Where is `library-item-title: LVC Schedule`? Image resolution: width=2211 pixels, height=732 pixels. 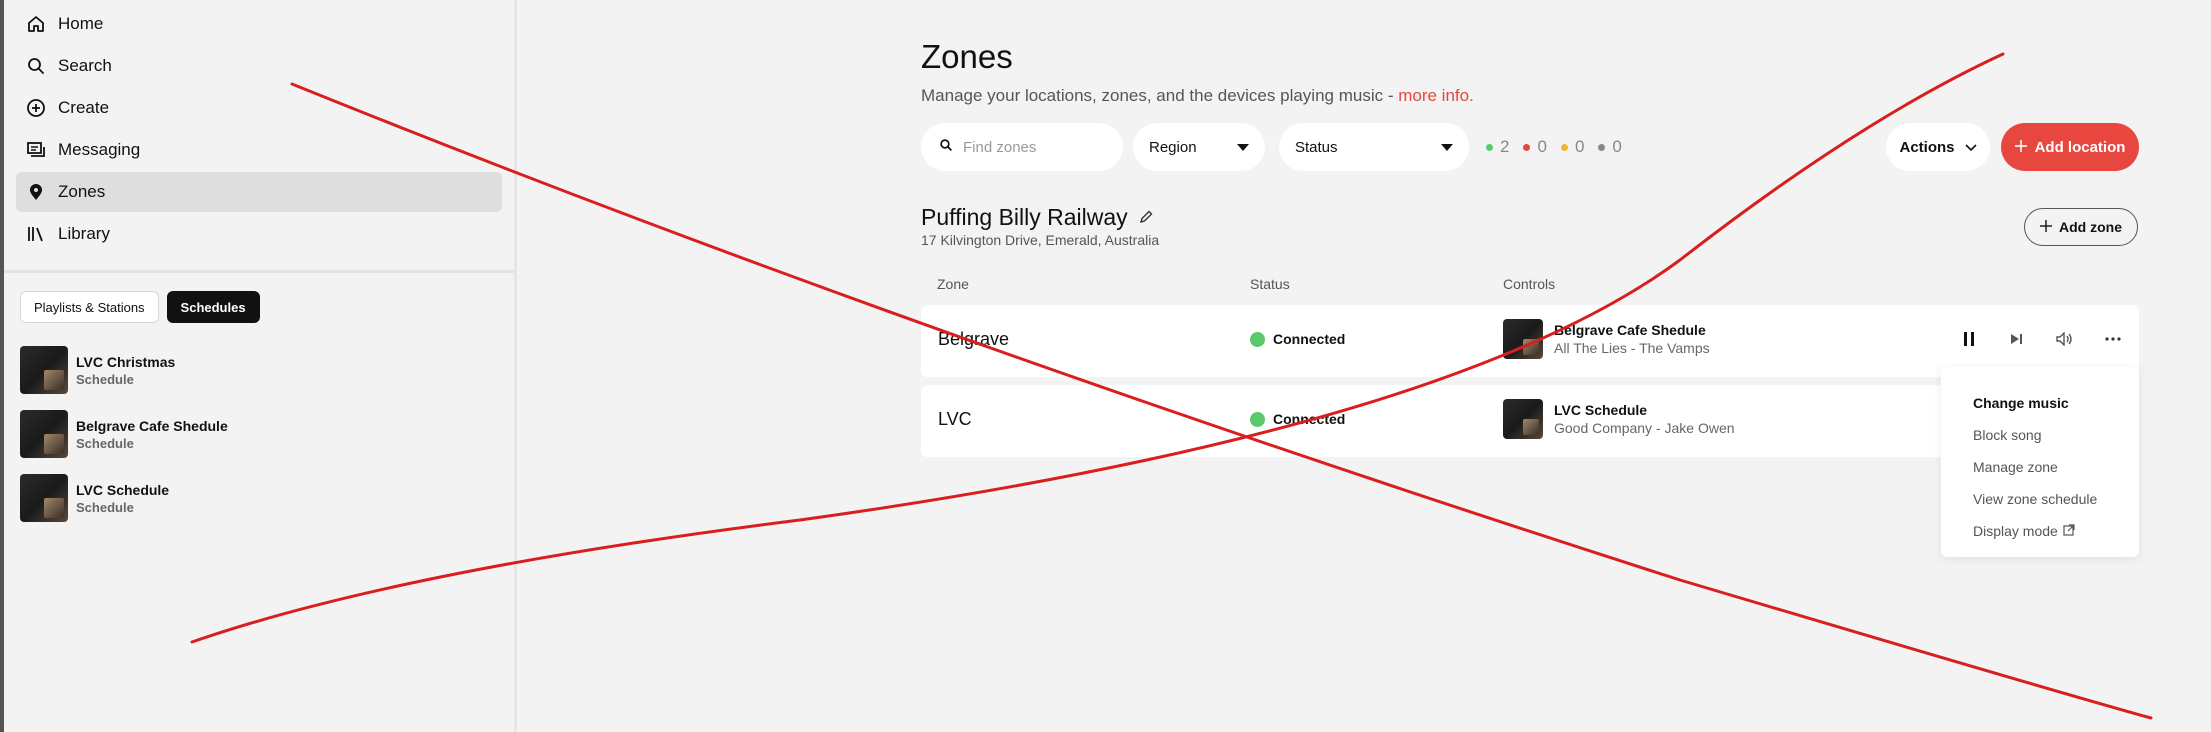
library-item-title: LVC Schedule is located at coordinates (123, 489).